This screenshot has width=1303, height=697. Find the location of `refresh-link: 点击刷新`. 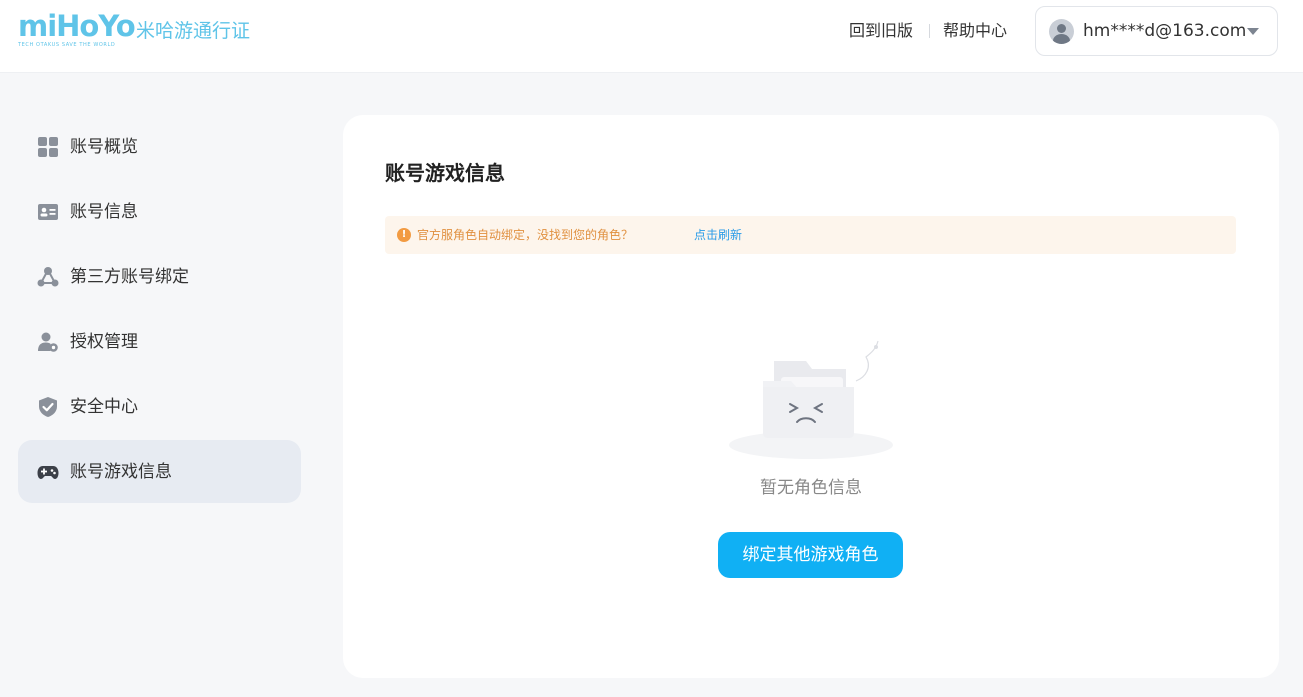

refresh-link: 点击刷新 is located at coordinates (718, 235).